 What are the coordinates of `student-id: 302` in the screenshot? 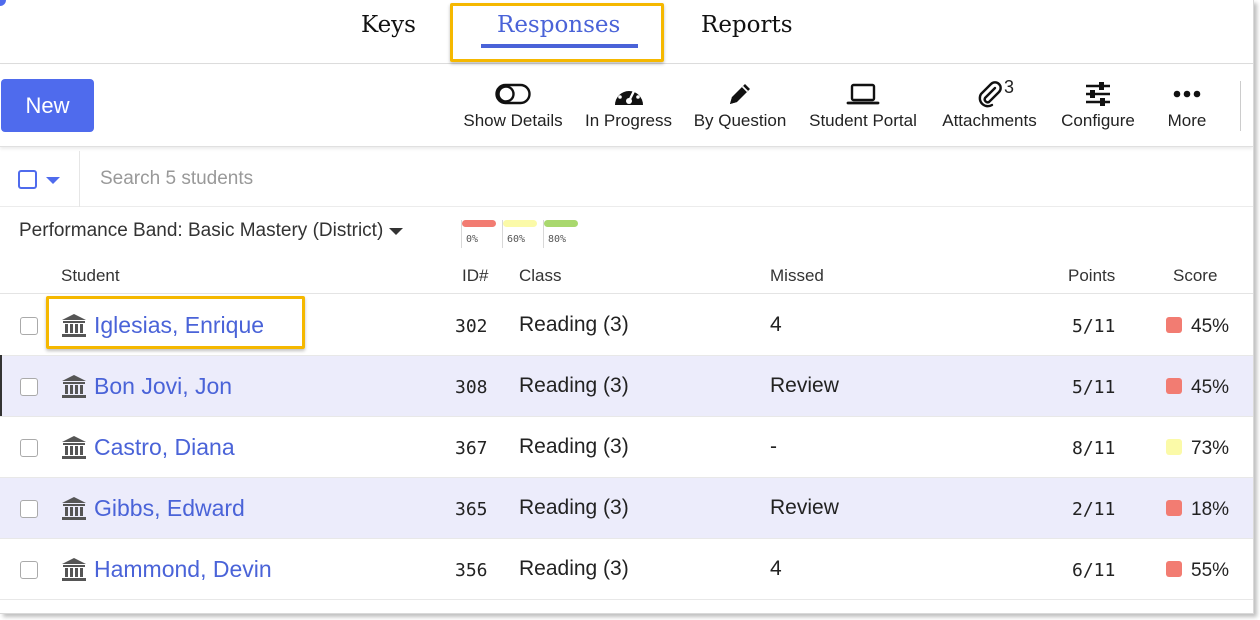 It's located at (471, 326).